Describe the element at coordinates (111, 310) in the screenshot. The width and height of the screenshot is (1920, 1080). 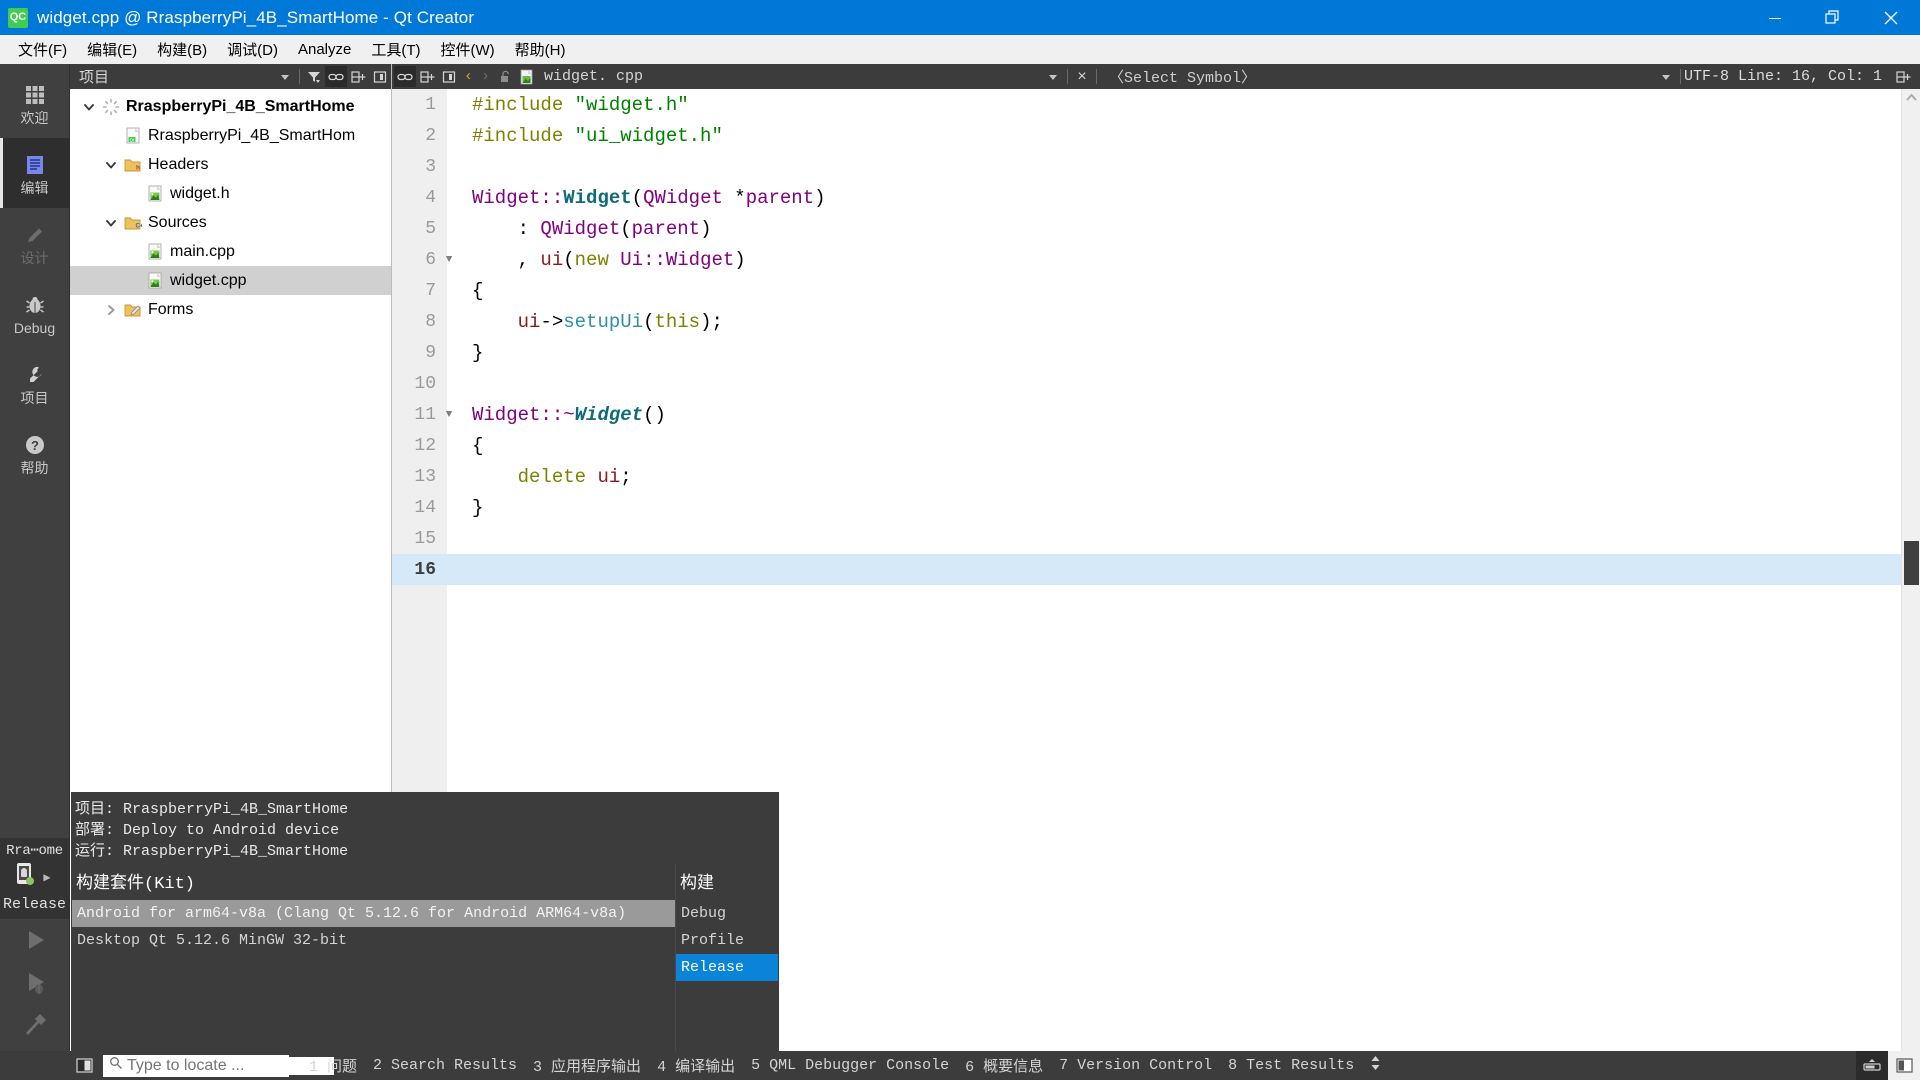
I see `chevron-right-icon` at that location.